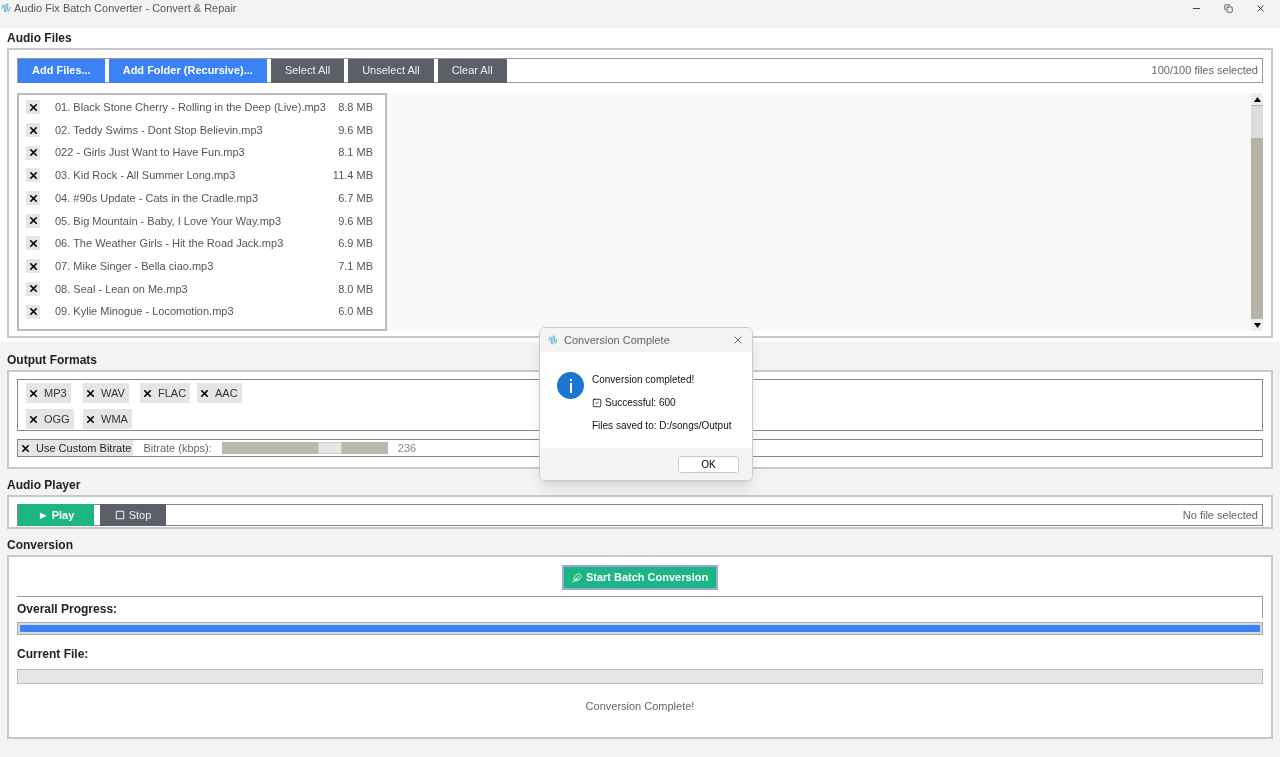 This screenshot has width=1280, height=757. What do you see at coordinates (355, 266) in the screenshot?
I see `file-size: 7.1 MB` at bounding box center [355, 266].